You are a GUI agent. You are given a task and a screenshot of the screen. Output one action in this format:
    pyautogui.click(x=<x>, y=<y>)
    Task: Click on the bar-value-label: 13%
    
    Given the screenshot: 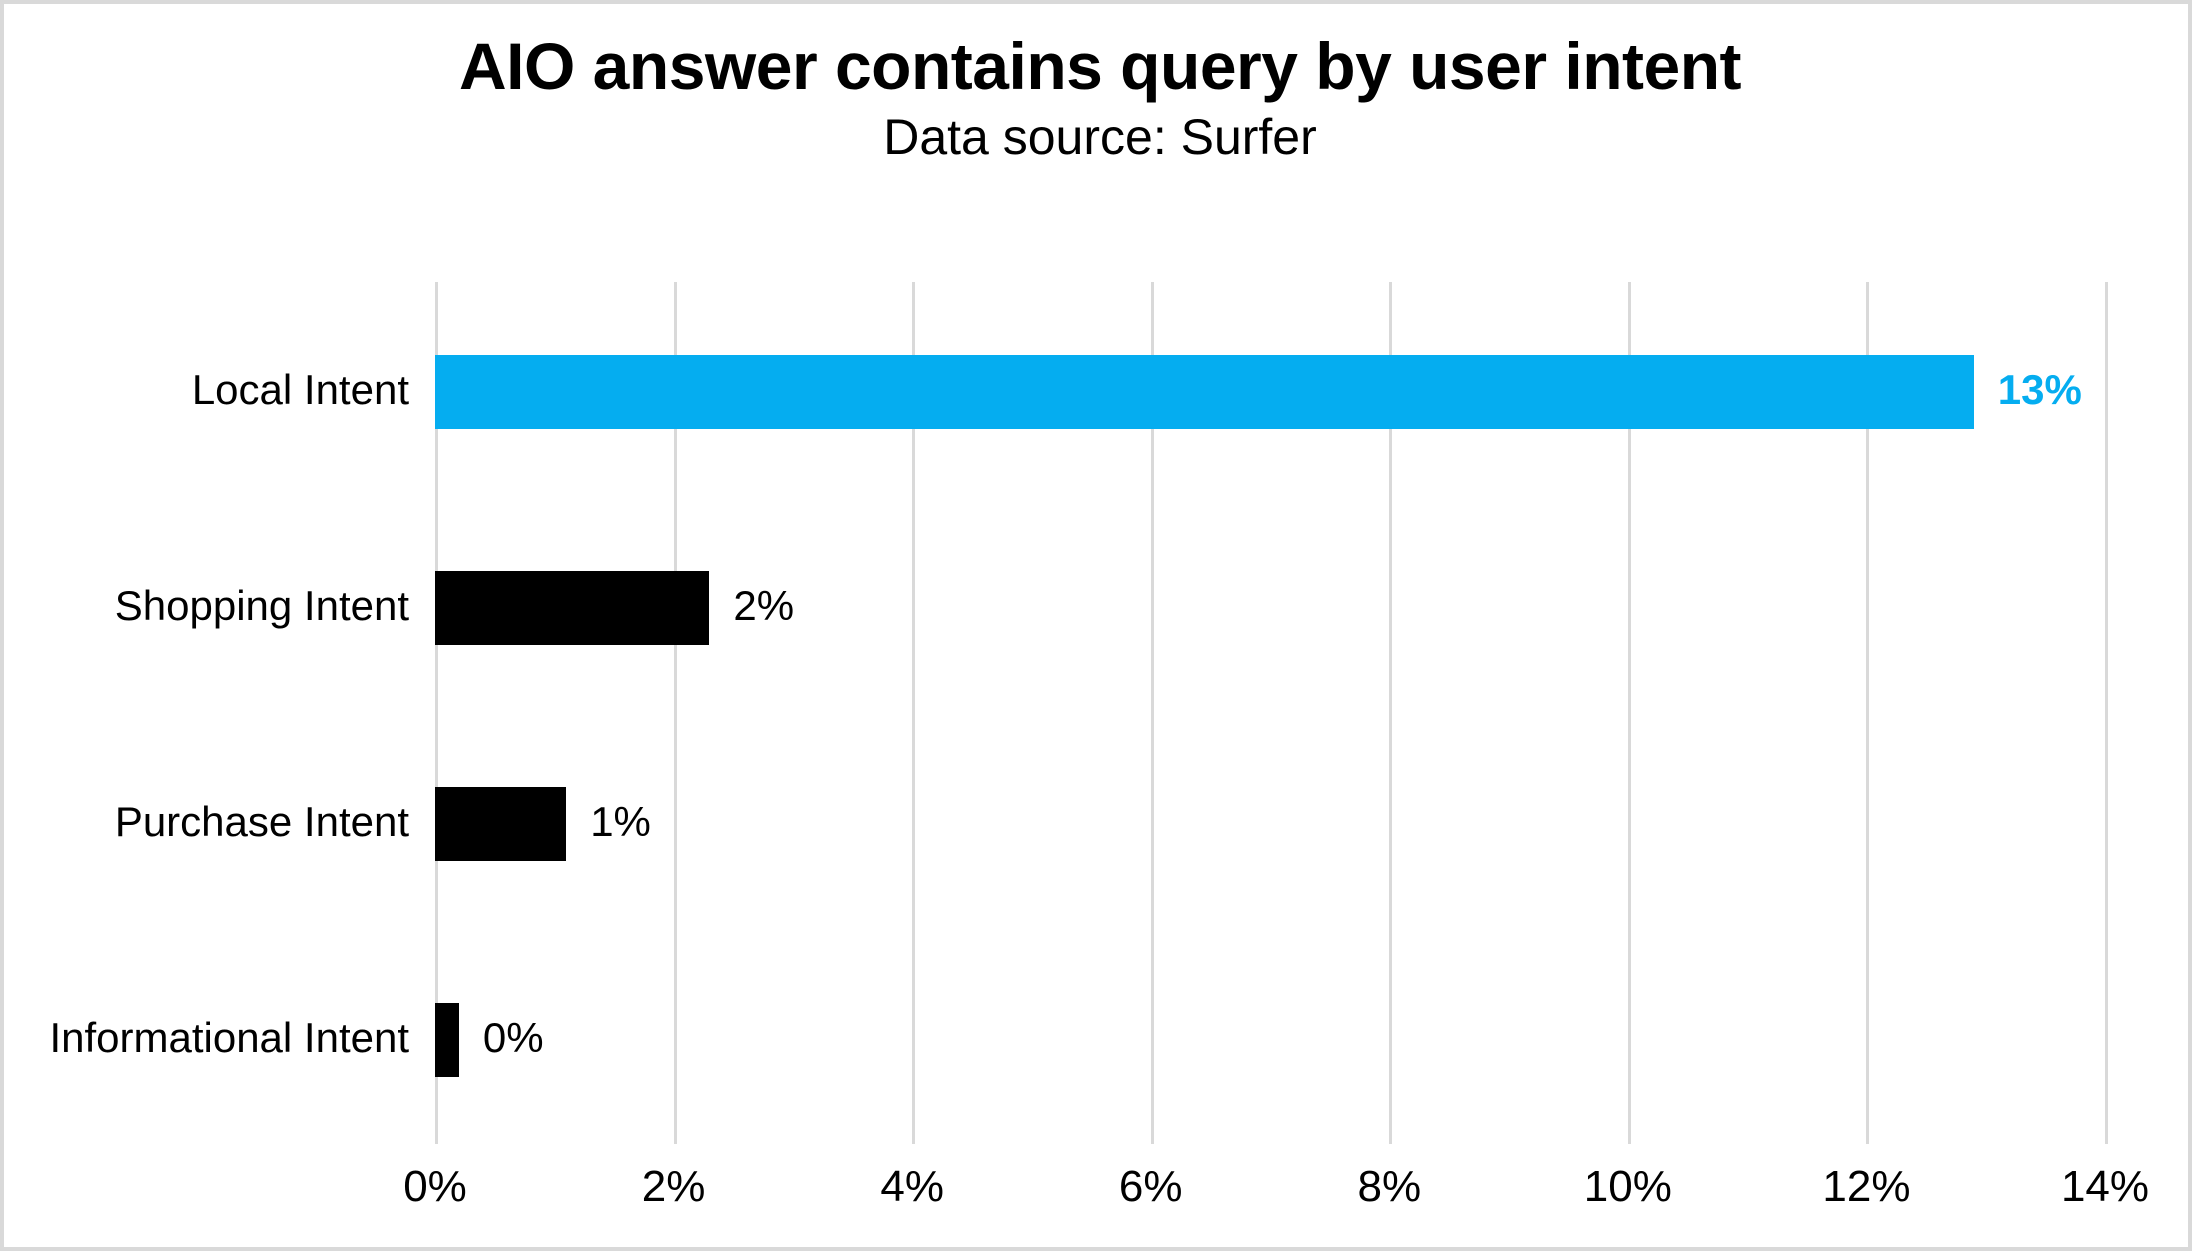 What is the action you would take?
    pyautogui.click(x=2039, y=389)
    